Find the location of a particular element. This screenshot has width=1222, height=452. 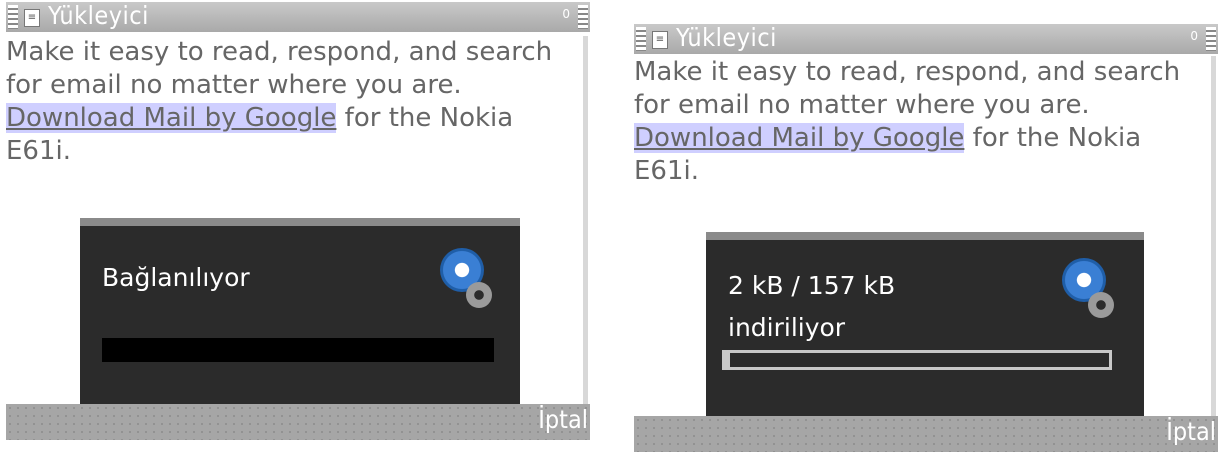

status-text: indiriliyor is located at coordinates (787, 327).